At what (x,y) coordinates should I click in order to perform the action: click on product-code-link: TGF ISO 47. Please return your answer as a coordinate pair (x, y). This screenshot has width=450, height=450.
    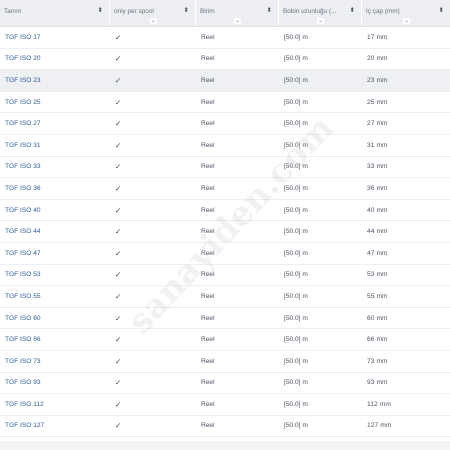
    Looking at the image, I should click on (55, 253).